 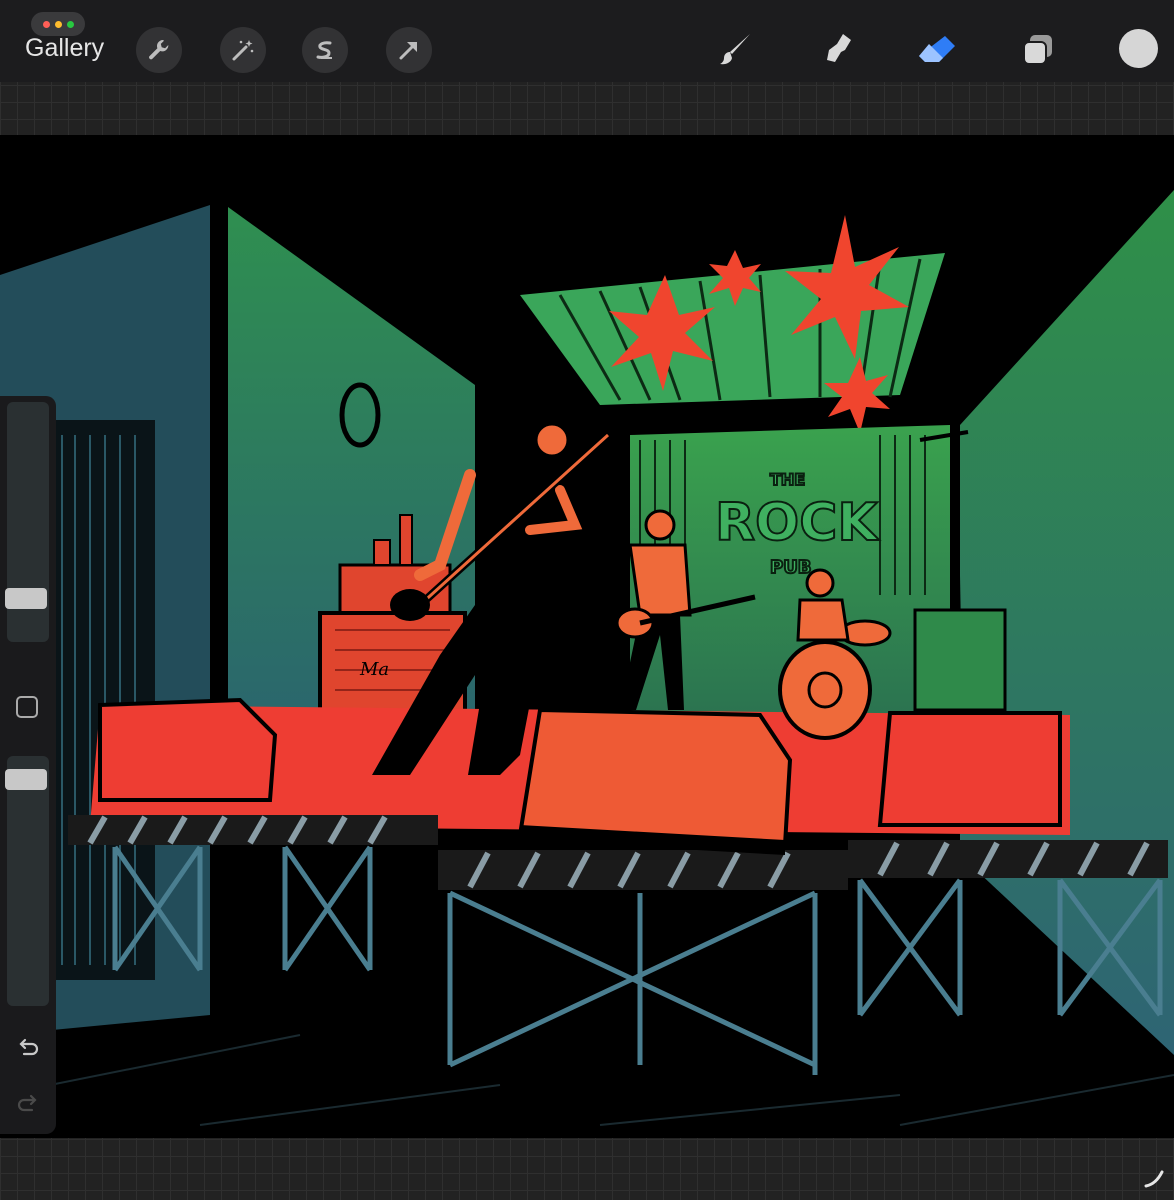 I want to click on transform-arrow-icon, so click(x=408, y=51).